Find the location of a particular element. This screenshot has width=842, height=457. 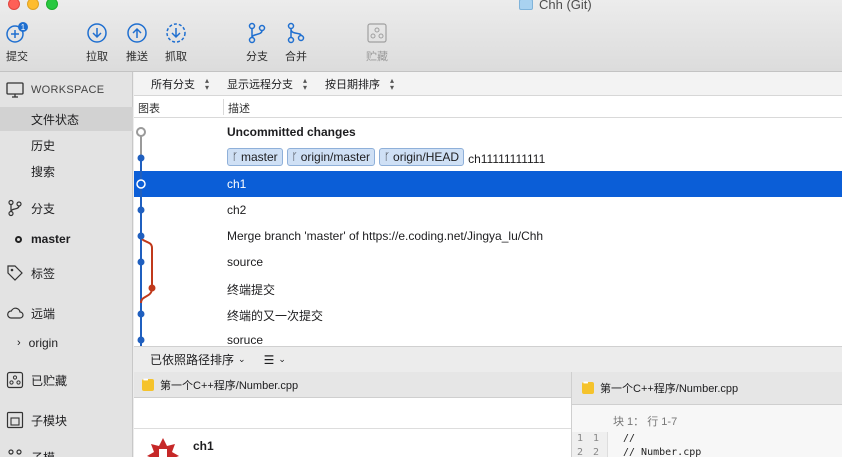

branch-icon is located at coordinates (15, 208).